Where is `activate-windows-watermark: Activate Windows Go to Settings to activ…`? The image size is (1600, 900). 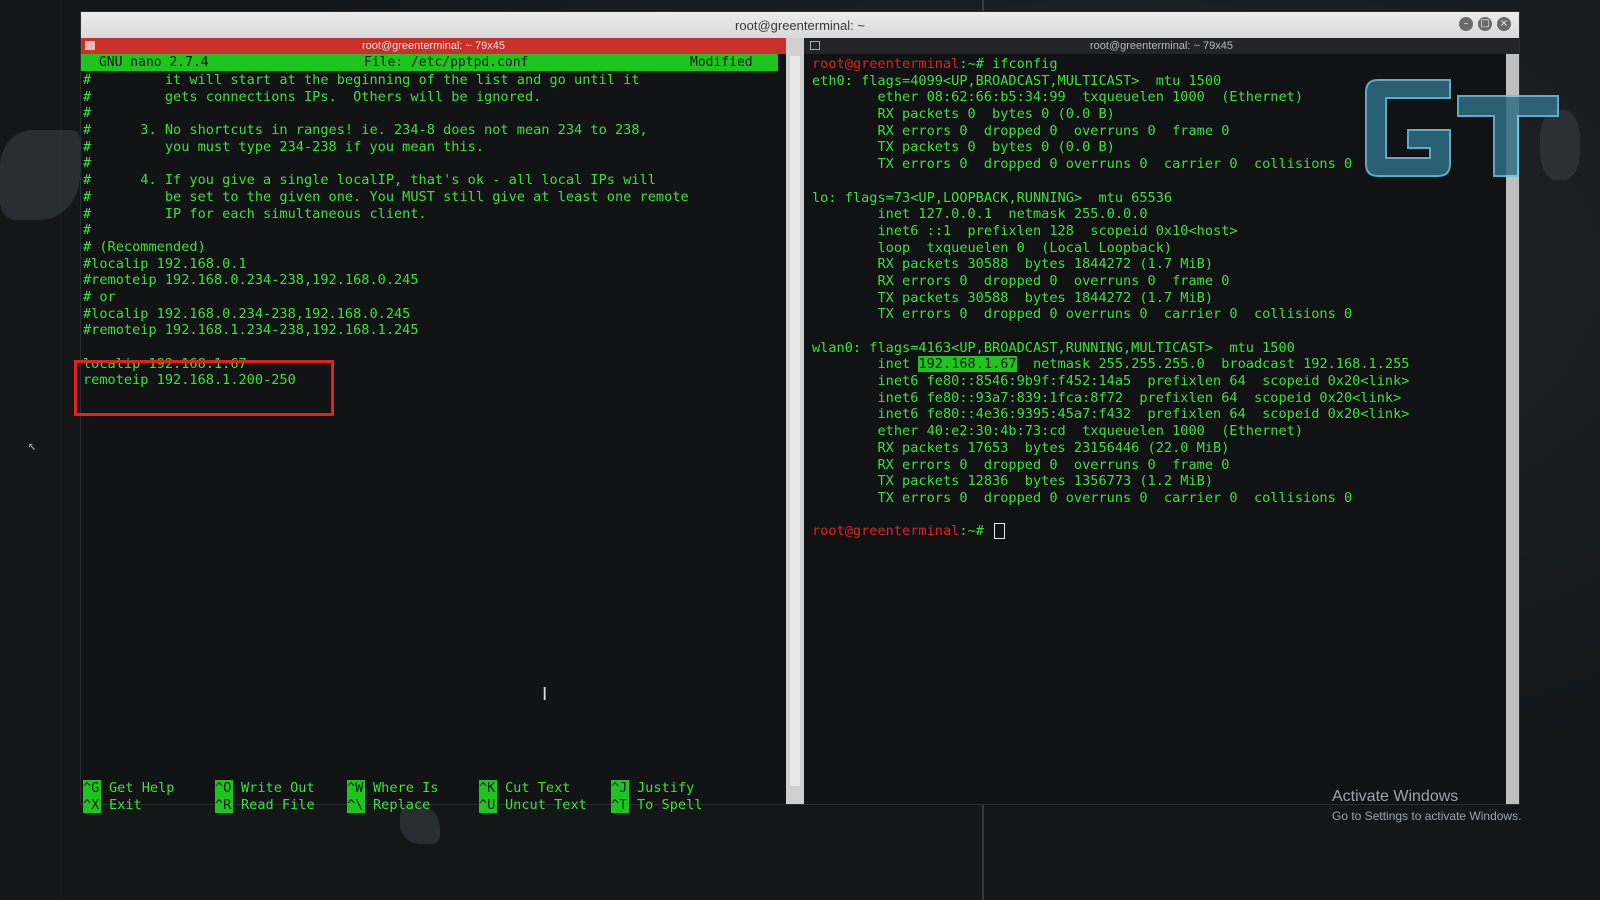
activate-windows-watermark: Activate Windows Go to Settings to activ… is located at coordinates (1426, 805).